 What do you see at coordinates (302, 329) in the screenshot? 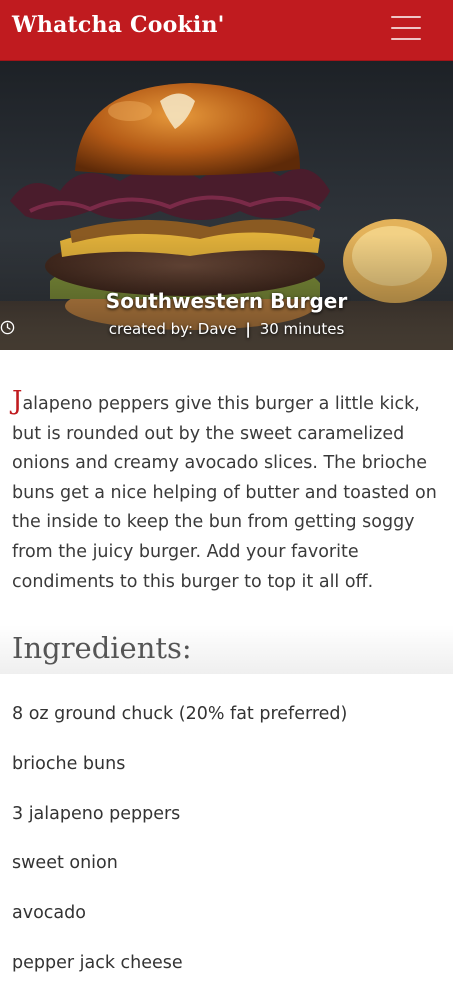
I see `cook-time: 30 minutes` at bounding box center [302, 329].